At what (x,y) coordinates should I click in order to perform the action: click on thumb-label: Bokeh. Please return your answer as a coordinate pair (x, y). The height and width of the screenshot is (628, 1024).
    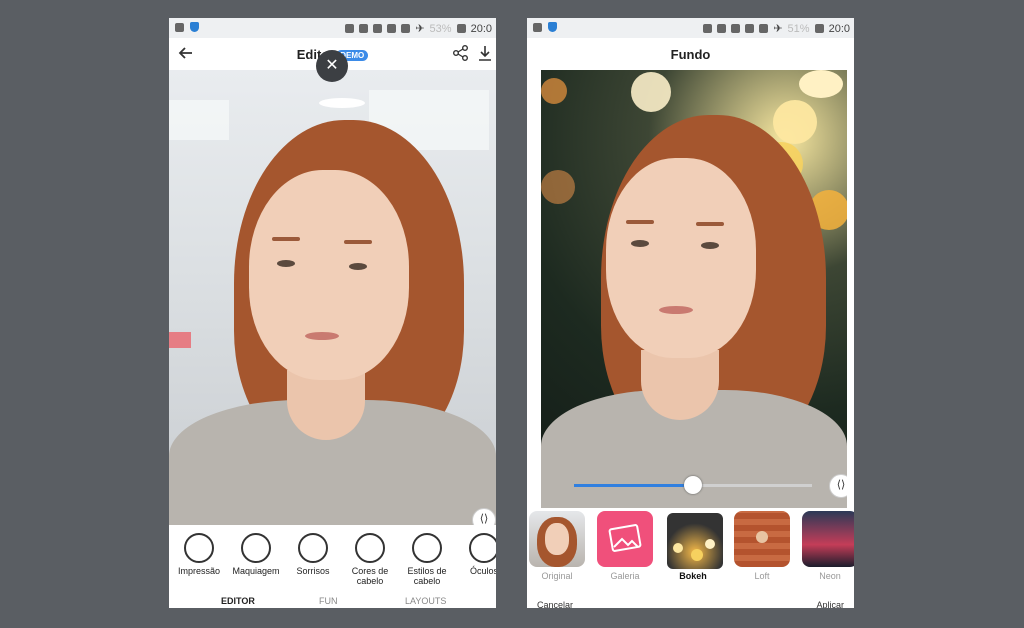
    Looking at the image, I should click on (693, 576).